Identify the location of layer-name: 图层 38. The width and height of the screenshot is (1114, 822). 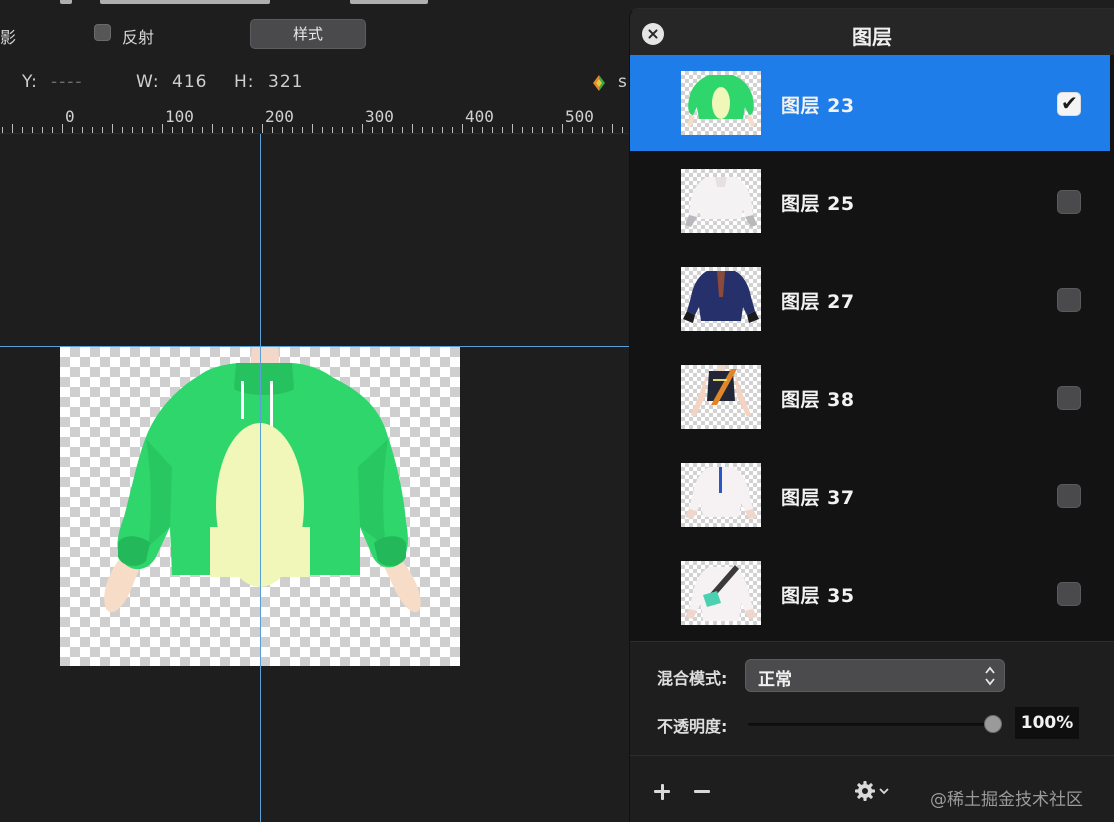
(818, 398).